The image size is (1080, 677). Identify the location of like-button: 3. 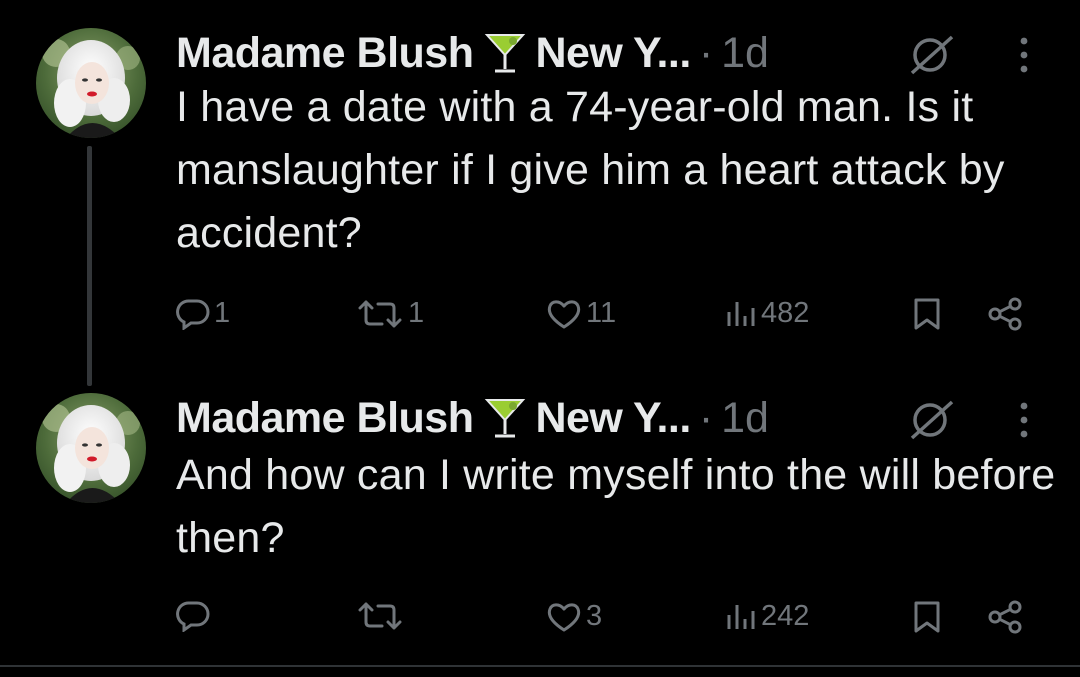
(574, 616).